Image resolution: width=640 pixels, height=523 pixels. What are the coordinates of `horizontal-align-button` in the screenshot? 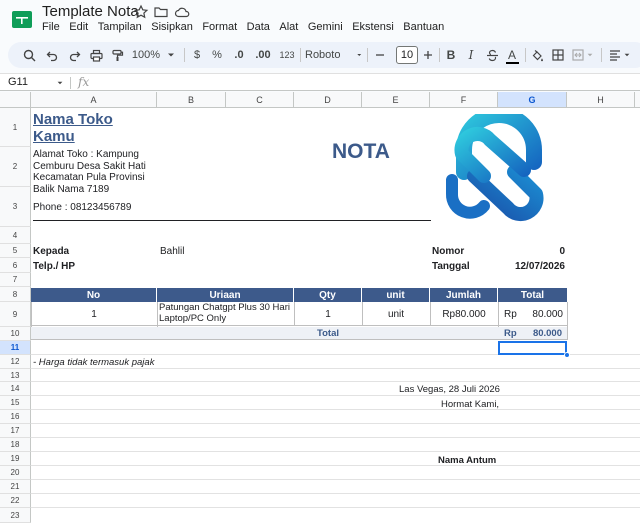 It's located at (620, 55).